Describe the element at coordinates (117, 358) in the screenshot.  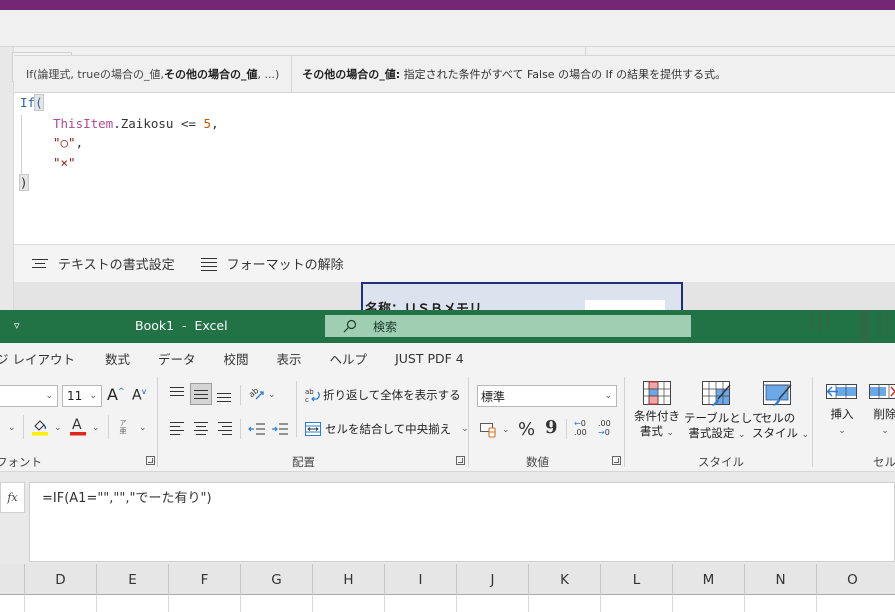
I see `tab-formulas: 数式` at that location.